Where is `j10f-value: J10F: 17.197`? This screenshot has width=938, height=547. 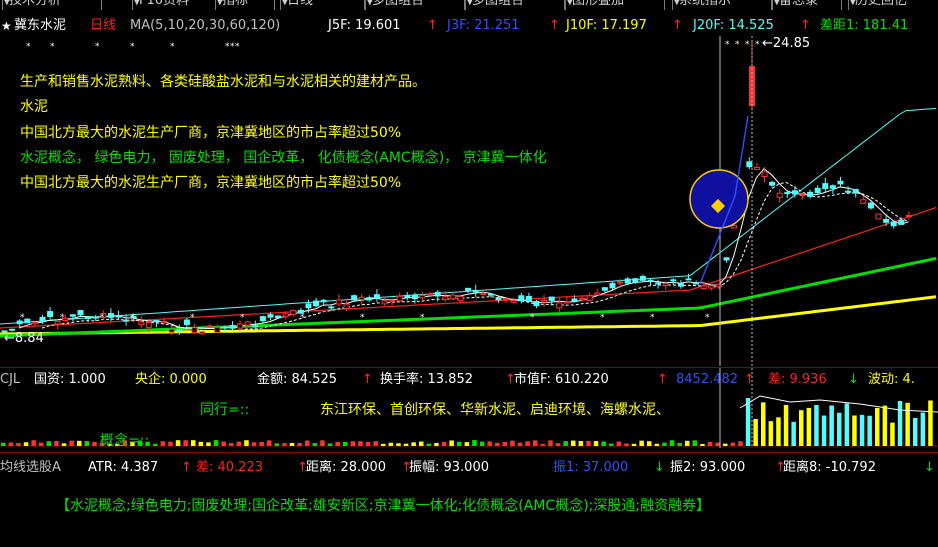
j10f-value: J10F: 17.197 is located at coordinates (606, 25).